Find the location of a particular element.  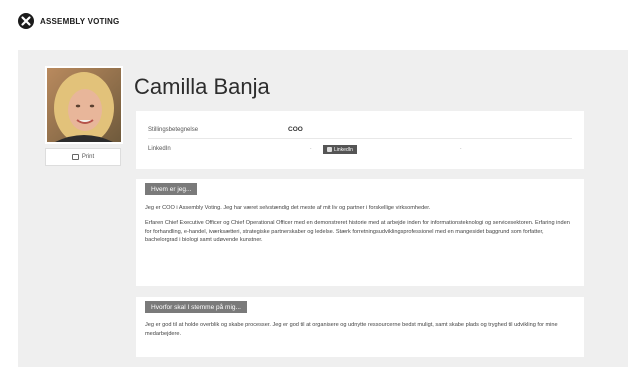

candidate-name: Camilla Banja is located at coordinates (202, 86).